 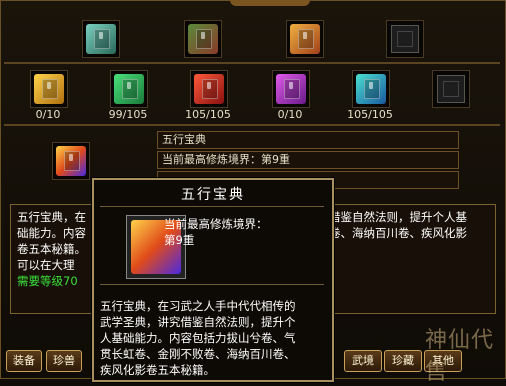 What do you see at coordinates (308, 160) in the screenshot?
I see `book-realm-field: 当前最高修炼境界：第9重` at bounding box center [308, 160].